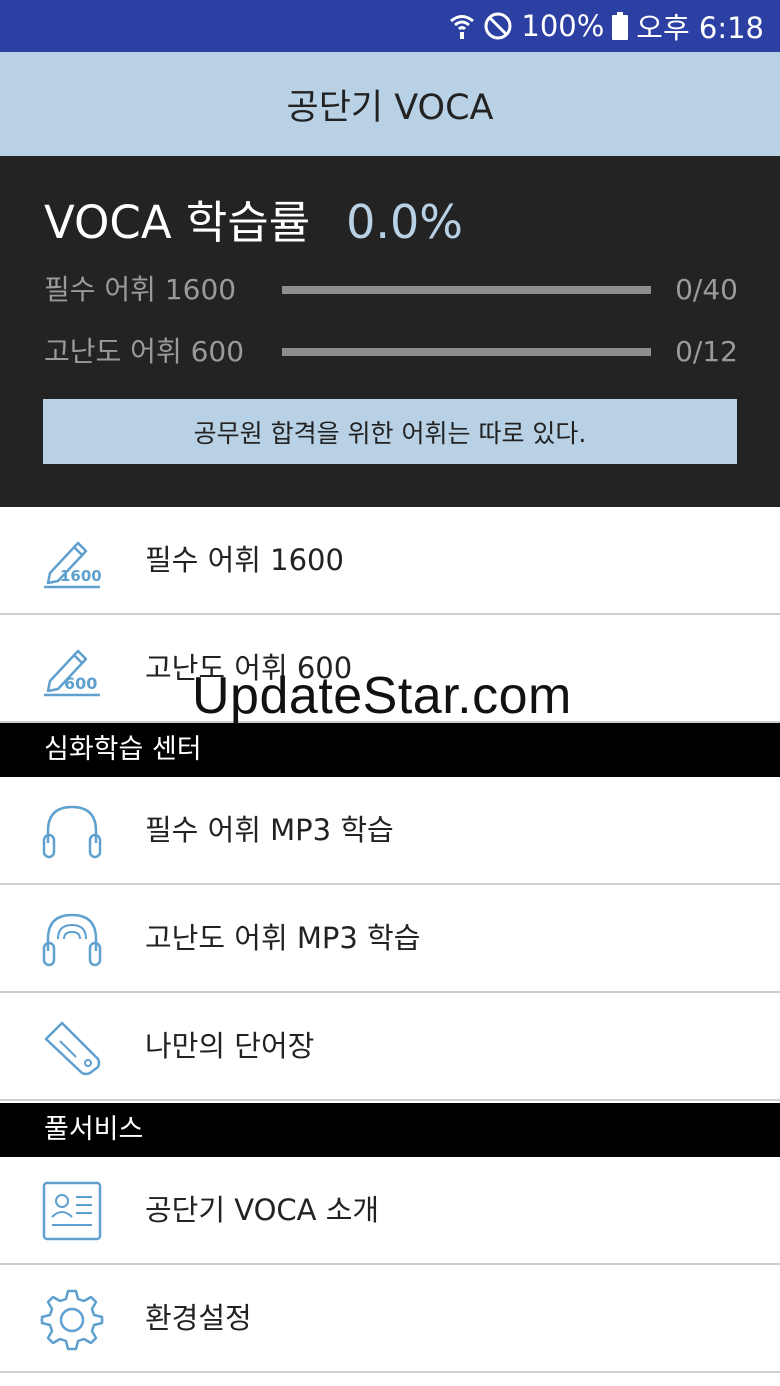  I want to click on wifi-icon, so click(462, 26).